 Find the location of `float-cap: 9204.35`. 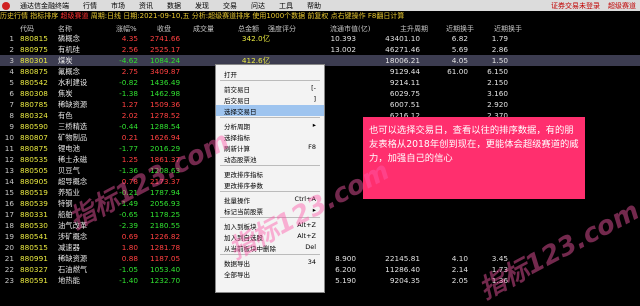

float-cap: 9204.35 is located at coordinates (404, 280).